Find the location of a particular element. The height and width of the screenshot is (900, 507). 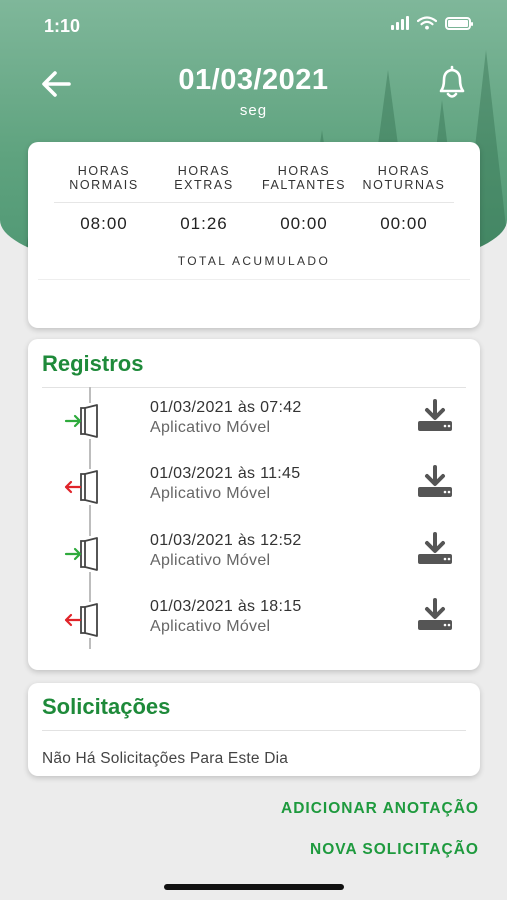

summary-col-noturnas: HORAS NOTURNAS 00:00 is located at coordinates (404, 199).